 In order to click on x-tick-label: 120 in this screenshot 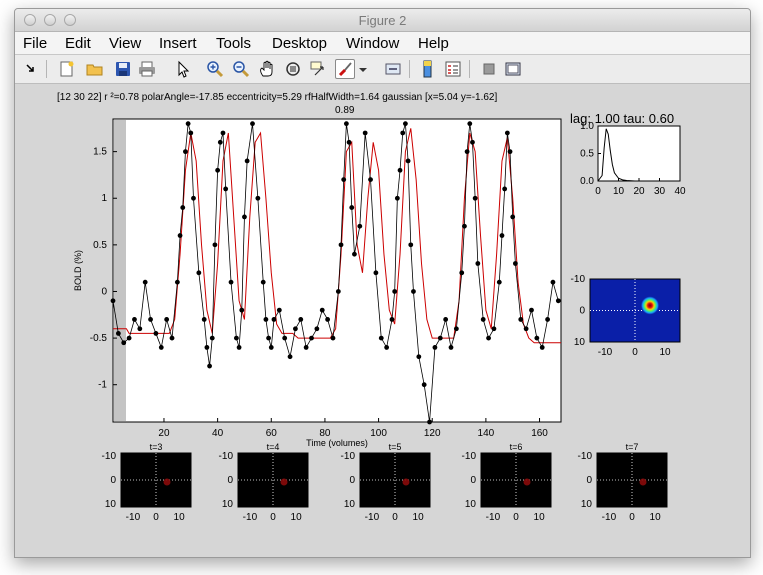, I will do `click(432, 433)`.